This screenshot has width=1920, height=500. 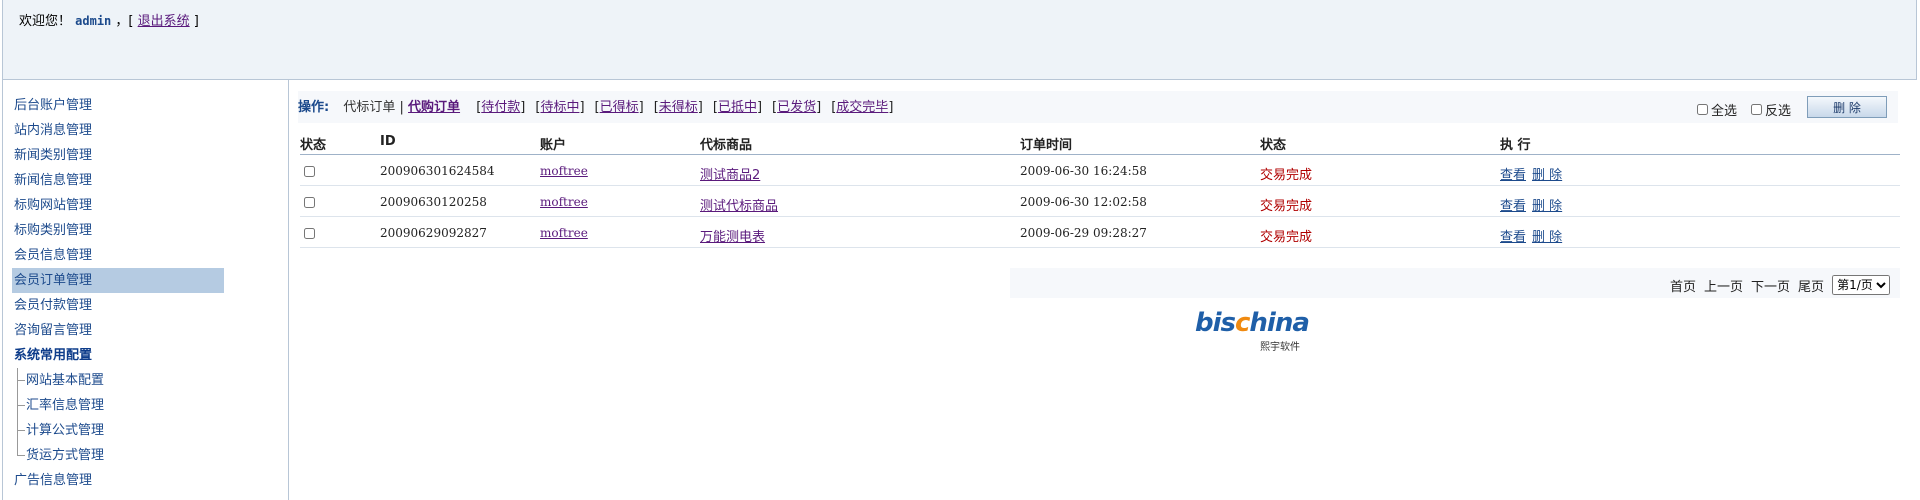 I want to click on filter-link-1: 待标中, so click(x=559, y=107).